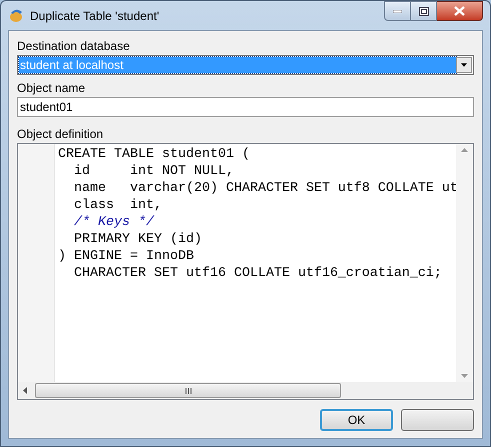 The height and width of the screenshot is (447, 491). What do you see at coordinates (74, 46) in the screenshot?
I see `field-label: Destination database` at bounding box center [74, 46].